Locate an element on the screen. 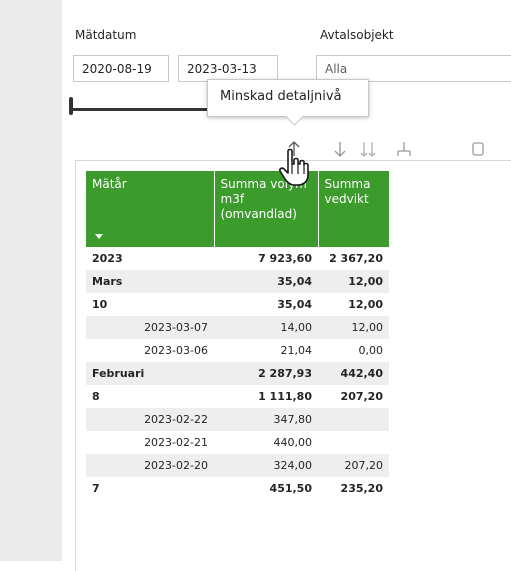 The width and height of the screenshot is (511, 571). column-header-matar-label: Mätår is located at coordinates (109, 184).